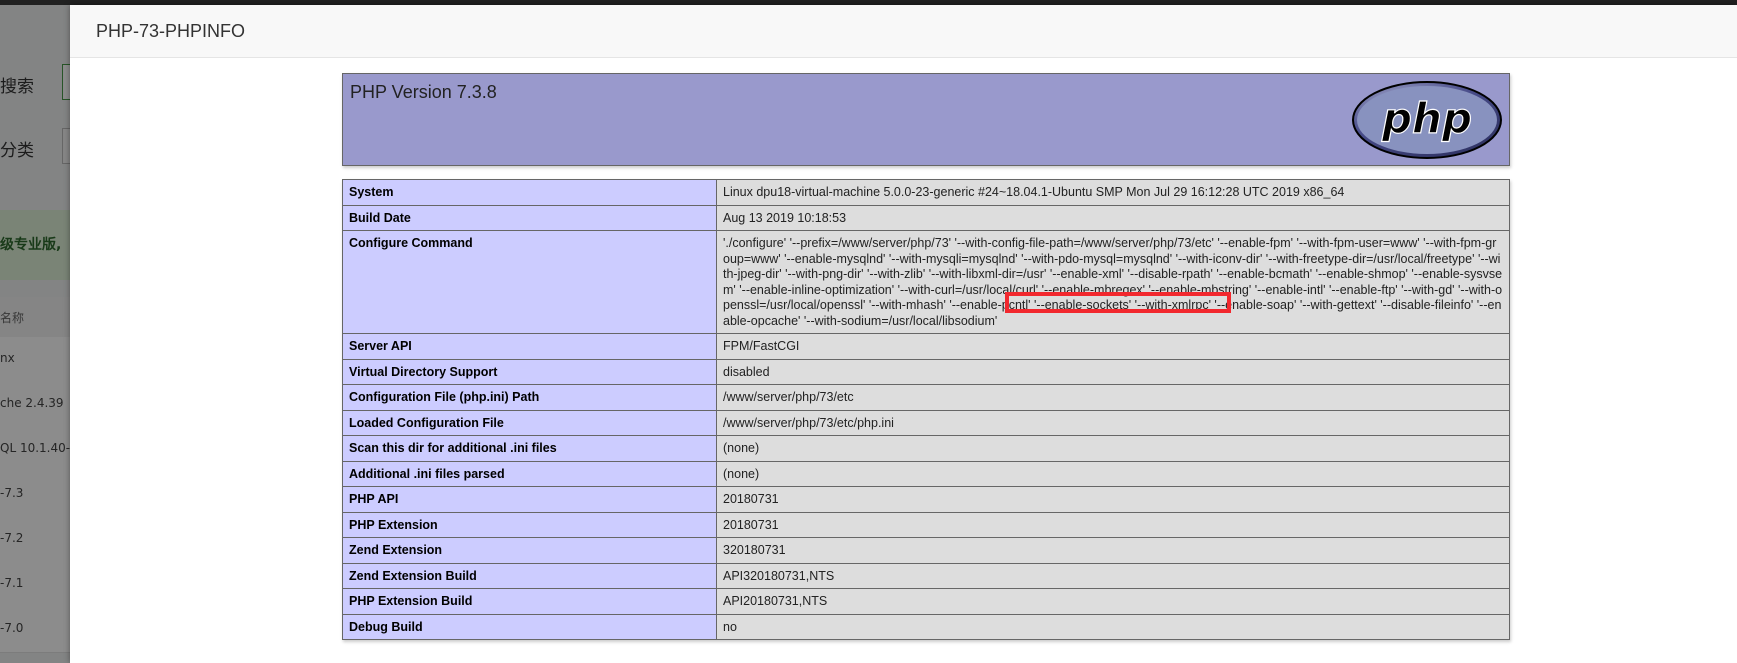  Describe the element at coordinates (529, 346) in the screenshot. I see `setting-key: Server API` at that location.